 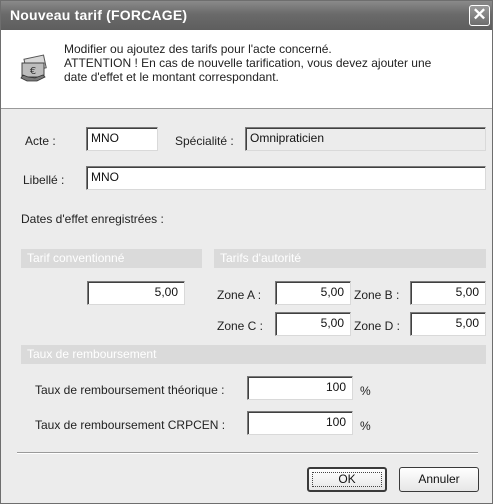 I want to click on ok-button: OK, so click(x=347, y=479).